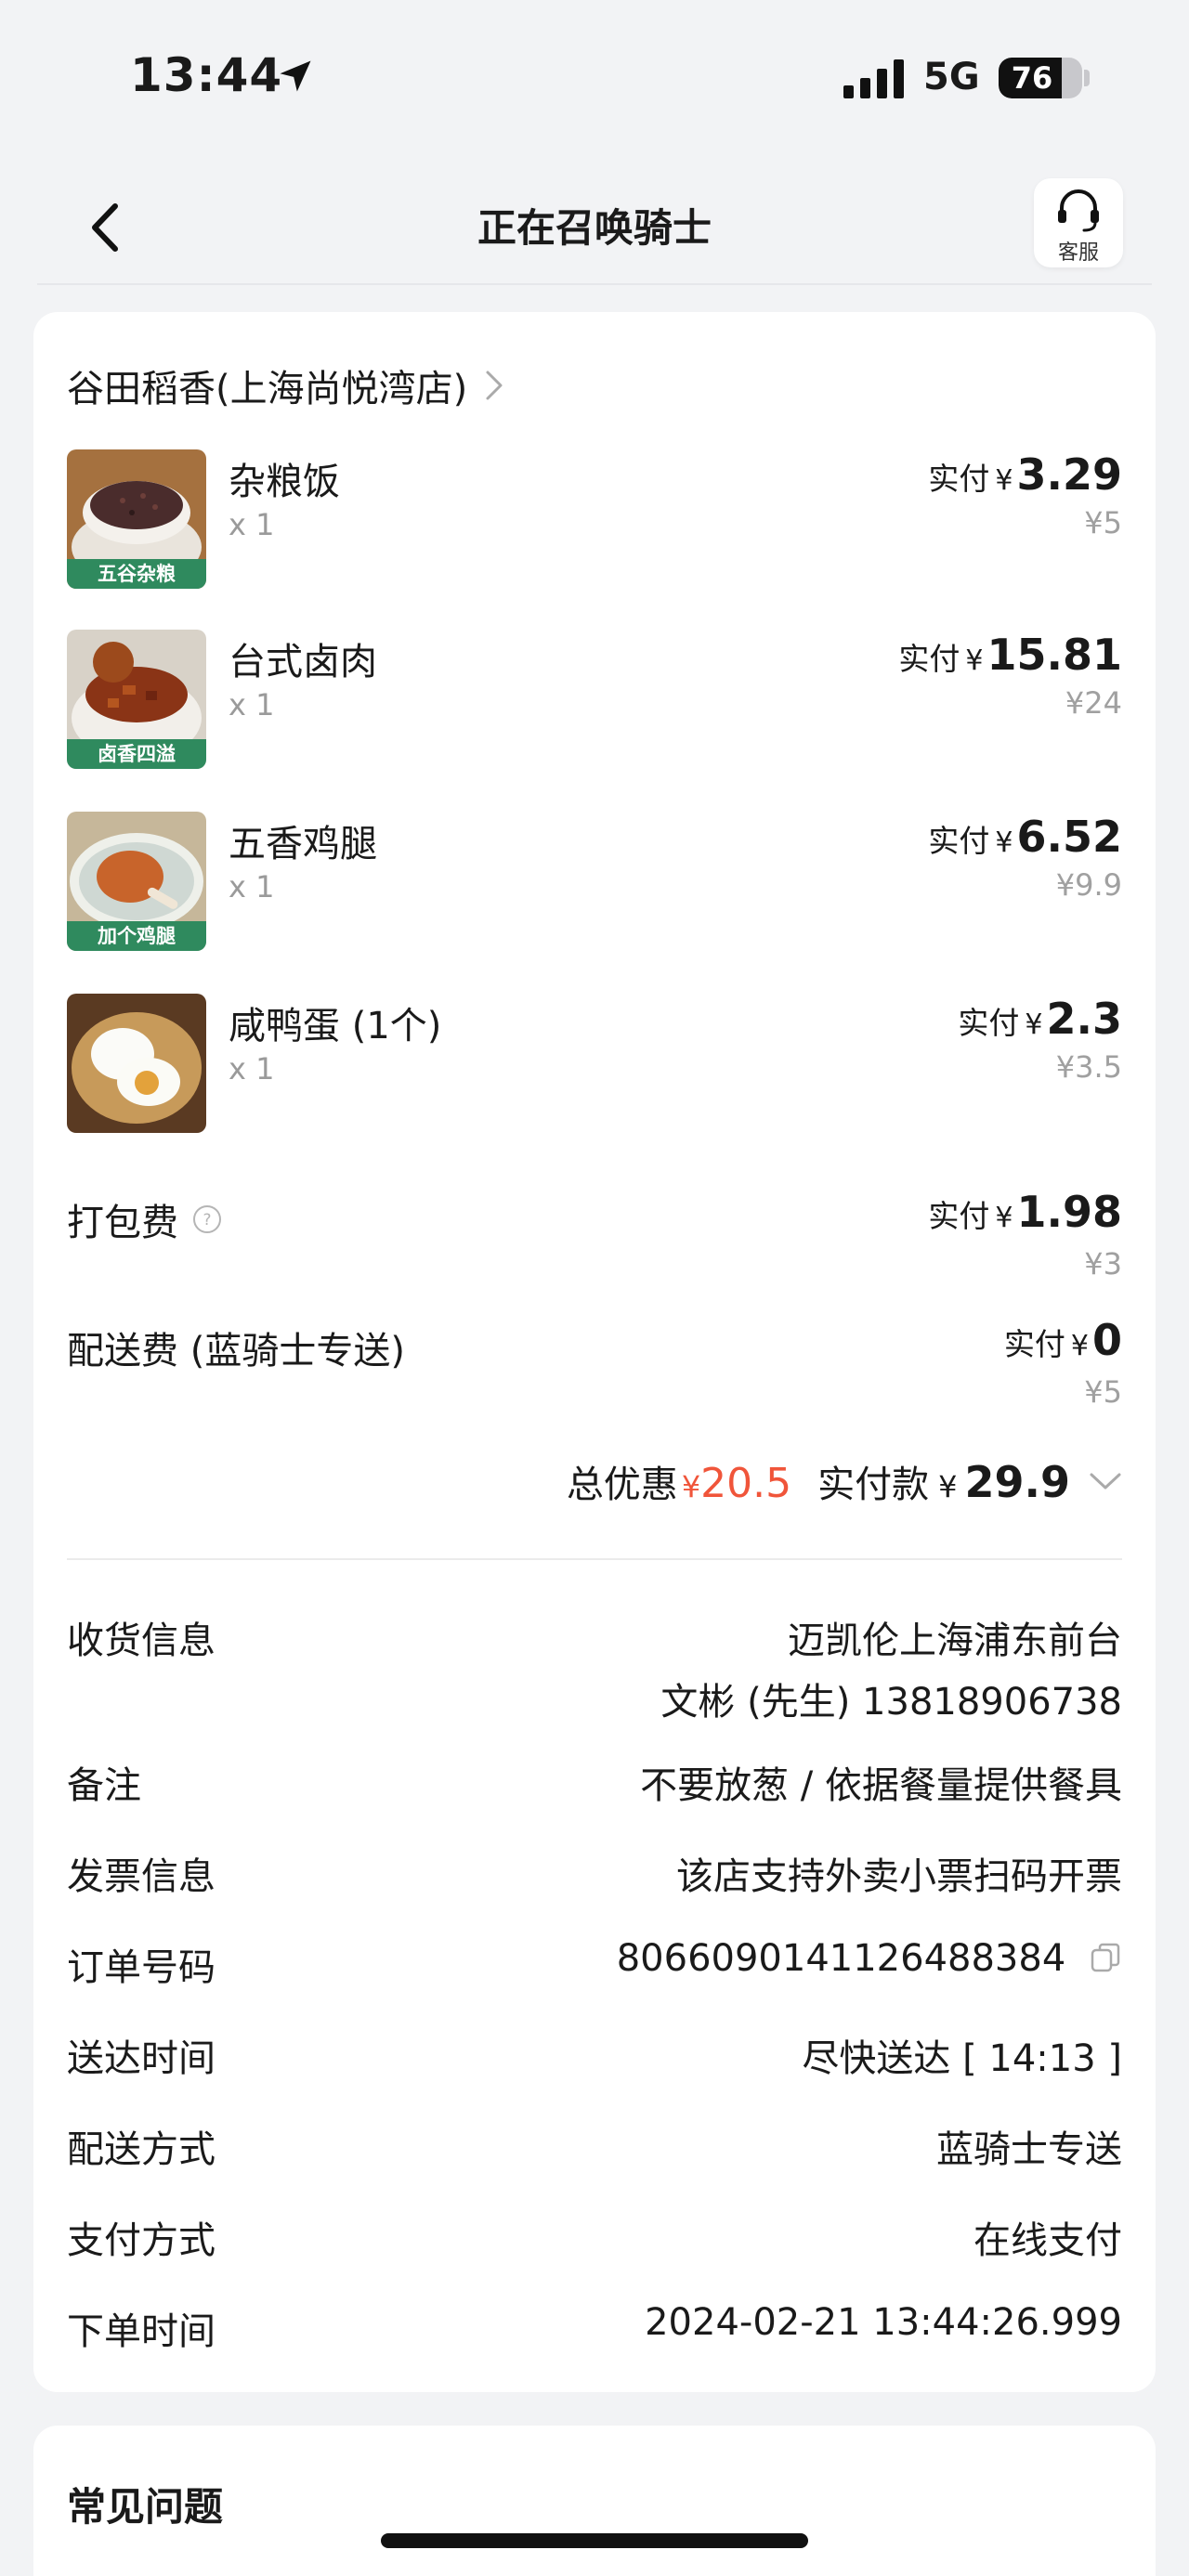 The width and height of the screenshot is (1189, 2576). Describe the element at coordinates (594, 1064) in the screenshot. I see `order-item: 咸鸭蛋 (1个) x 1 实付 ¥2.3 ¥3.5` at that location.